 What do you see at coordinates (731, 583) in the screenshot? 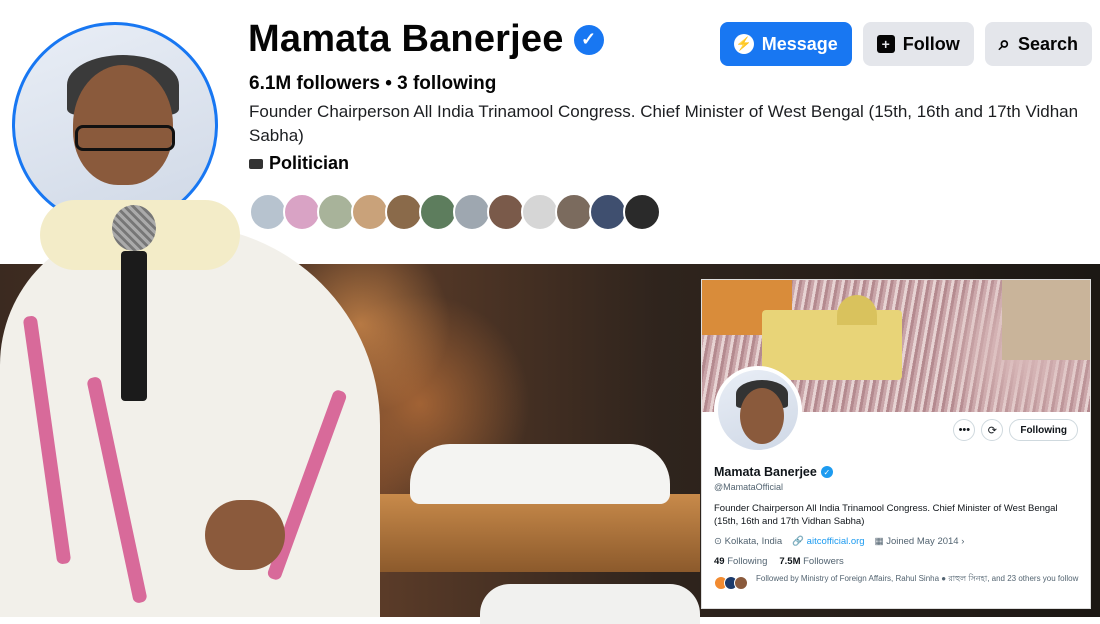
I see `followed-by-avatars` at bounding box center [731, 583].